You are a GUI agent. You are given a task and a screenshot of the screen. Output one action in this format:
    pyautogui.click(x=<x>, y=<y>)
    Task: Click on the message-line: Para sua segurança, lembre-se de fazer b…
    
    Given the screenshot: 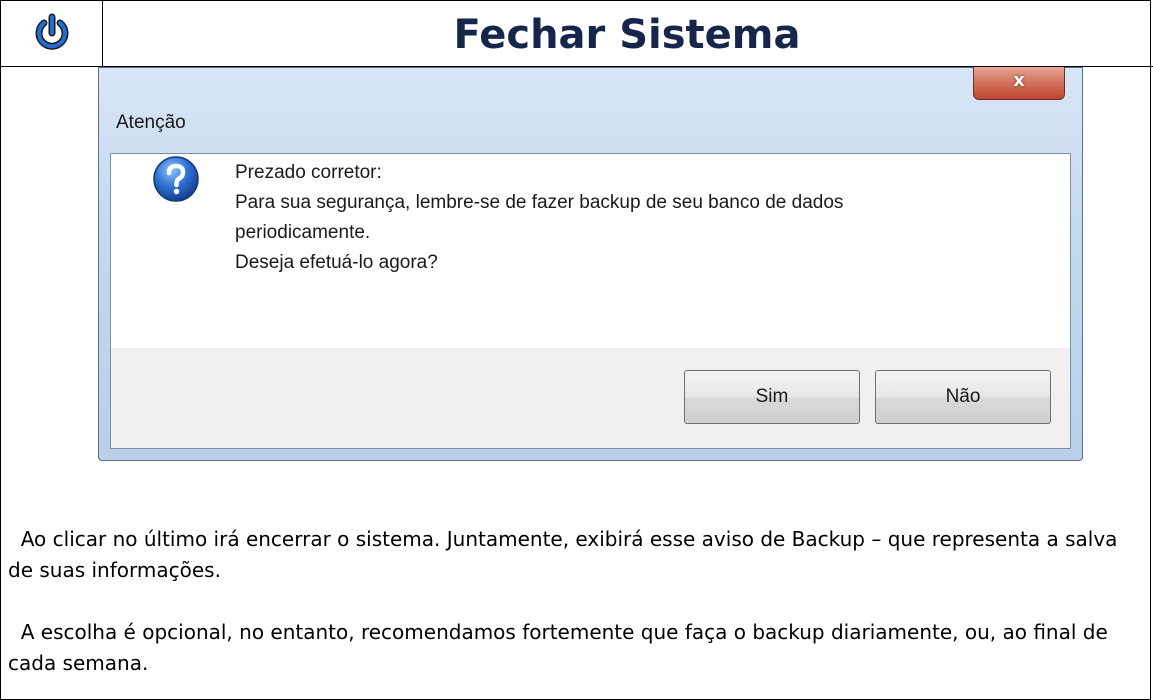 What is the action you would take?
    pyautogui.click(x=539, y=202)
    